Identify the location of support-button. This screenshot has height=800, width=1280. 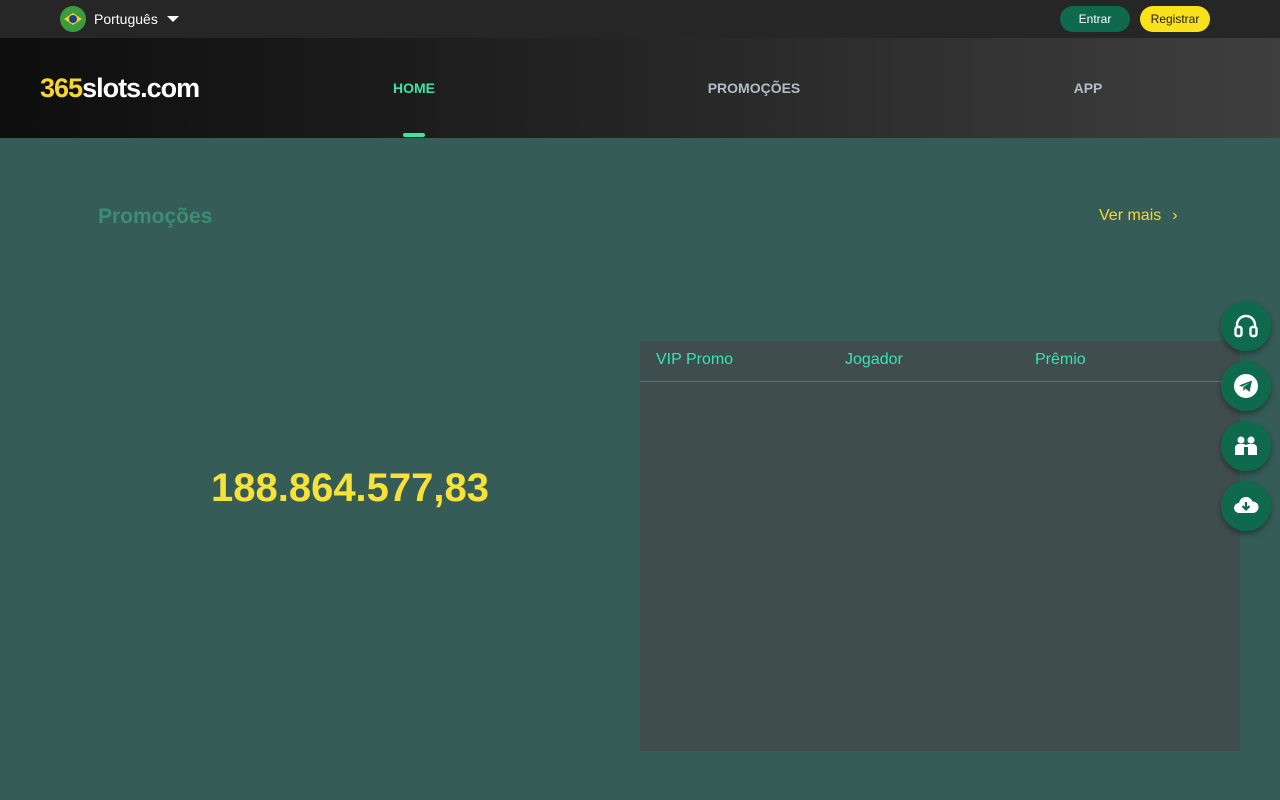
(1246, 326).